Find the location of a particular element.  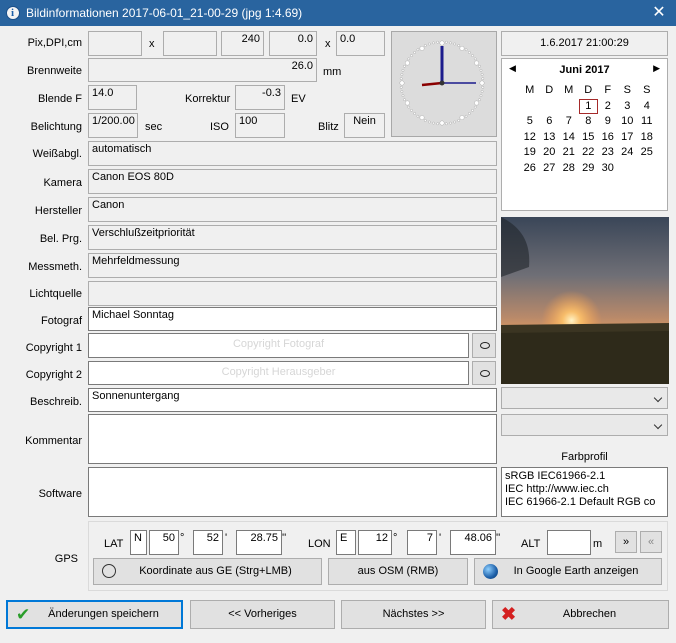

lichtquelle-field is located at coordinates (292, 293).